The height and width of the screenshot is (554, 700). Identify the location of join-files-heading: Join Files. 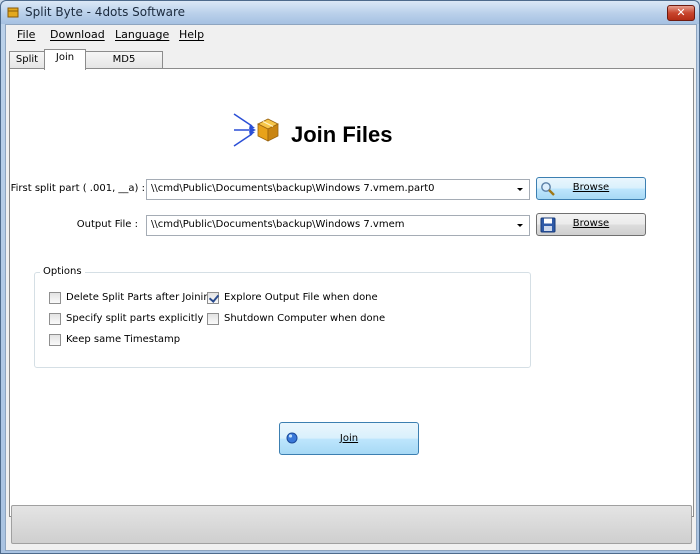
(342, 134).